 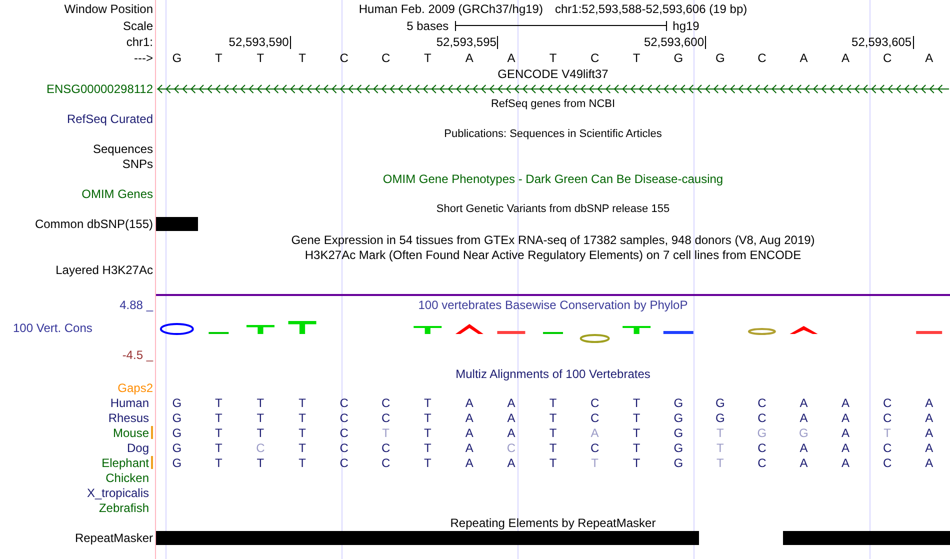 What do you see at coordinates (467, 42) in the screenshot?
I see `ruler-position: 52,593,595` at bounding box center [467, 42].